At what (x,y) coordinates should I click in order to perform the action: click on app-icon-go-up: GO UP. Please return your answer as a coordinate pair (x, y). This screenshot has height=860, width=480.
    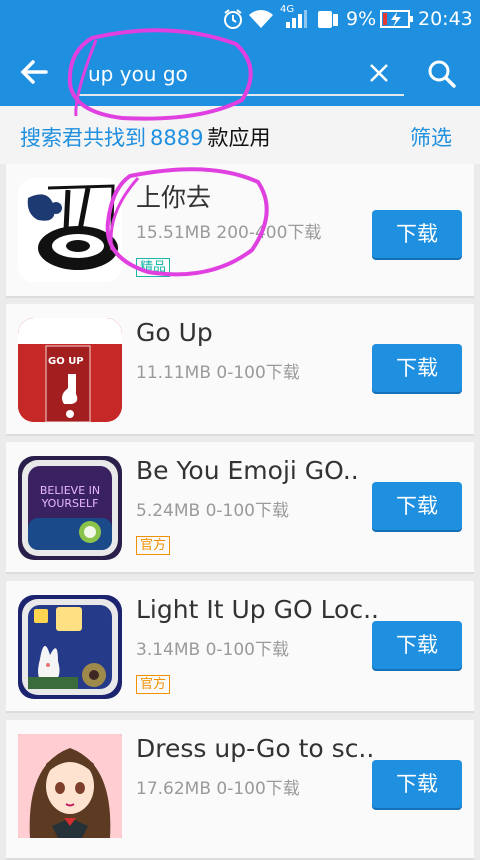
    Looking at the image, I should click on (70, 370).